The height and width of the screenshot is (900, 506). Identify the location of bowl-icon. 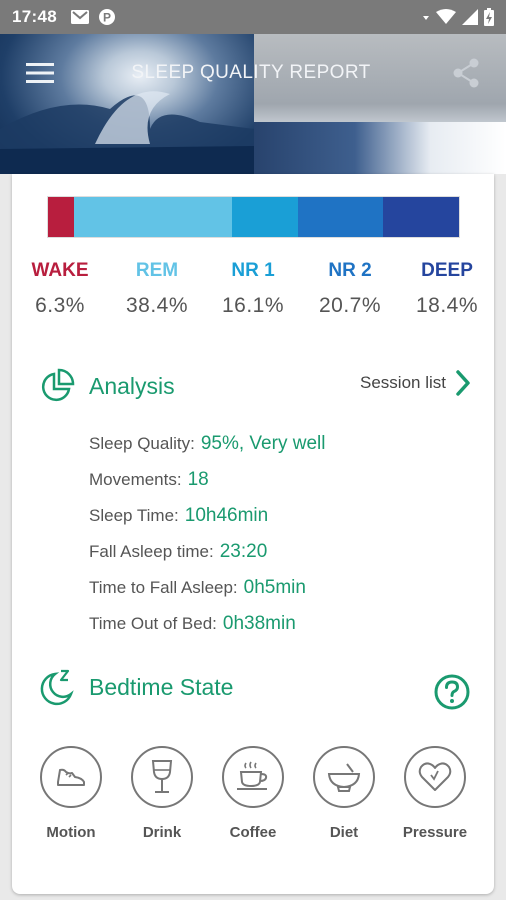
(344, 777).